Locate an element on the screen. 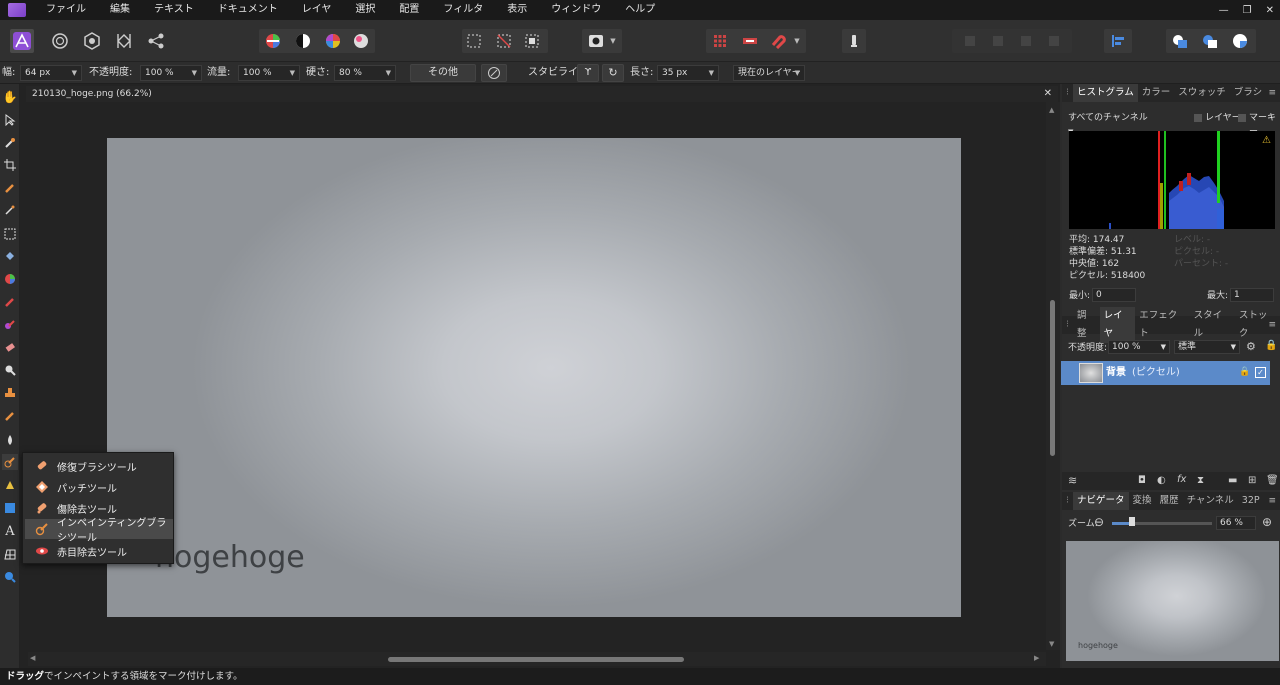 This screenshot has height=685, width=1280. tab-channels: チャンネル is located at coordinates (1210, 501).